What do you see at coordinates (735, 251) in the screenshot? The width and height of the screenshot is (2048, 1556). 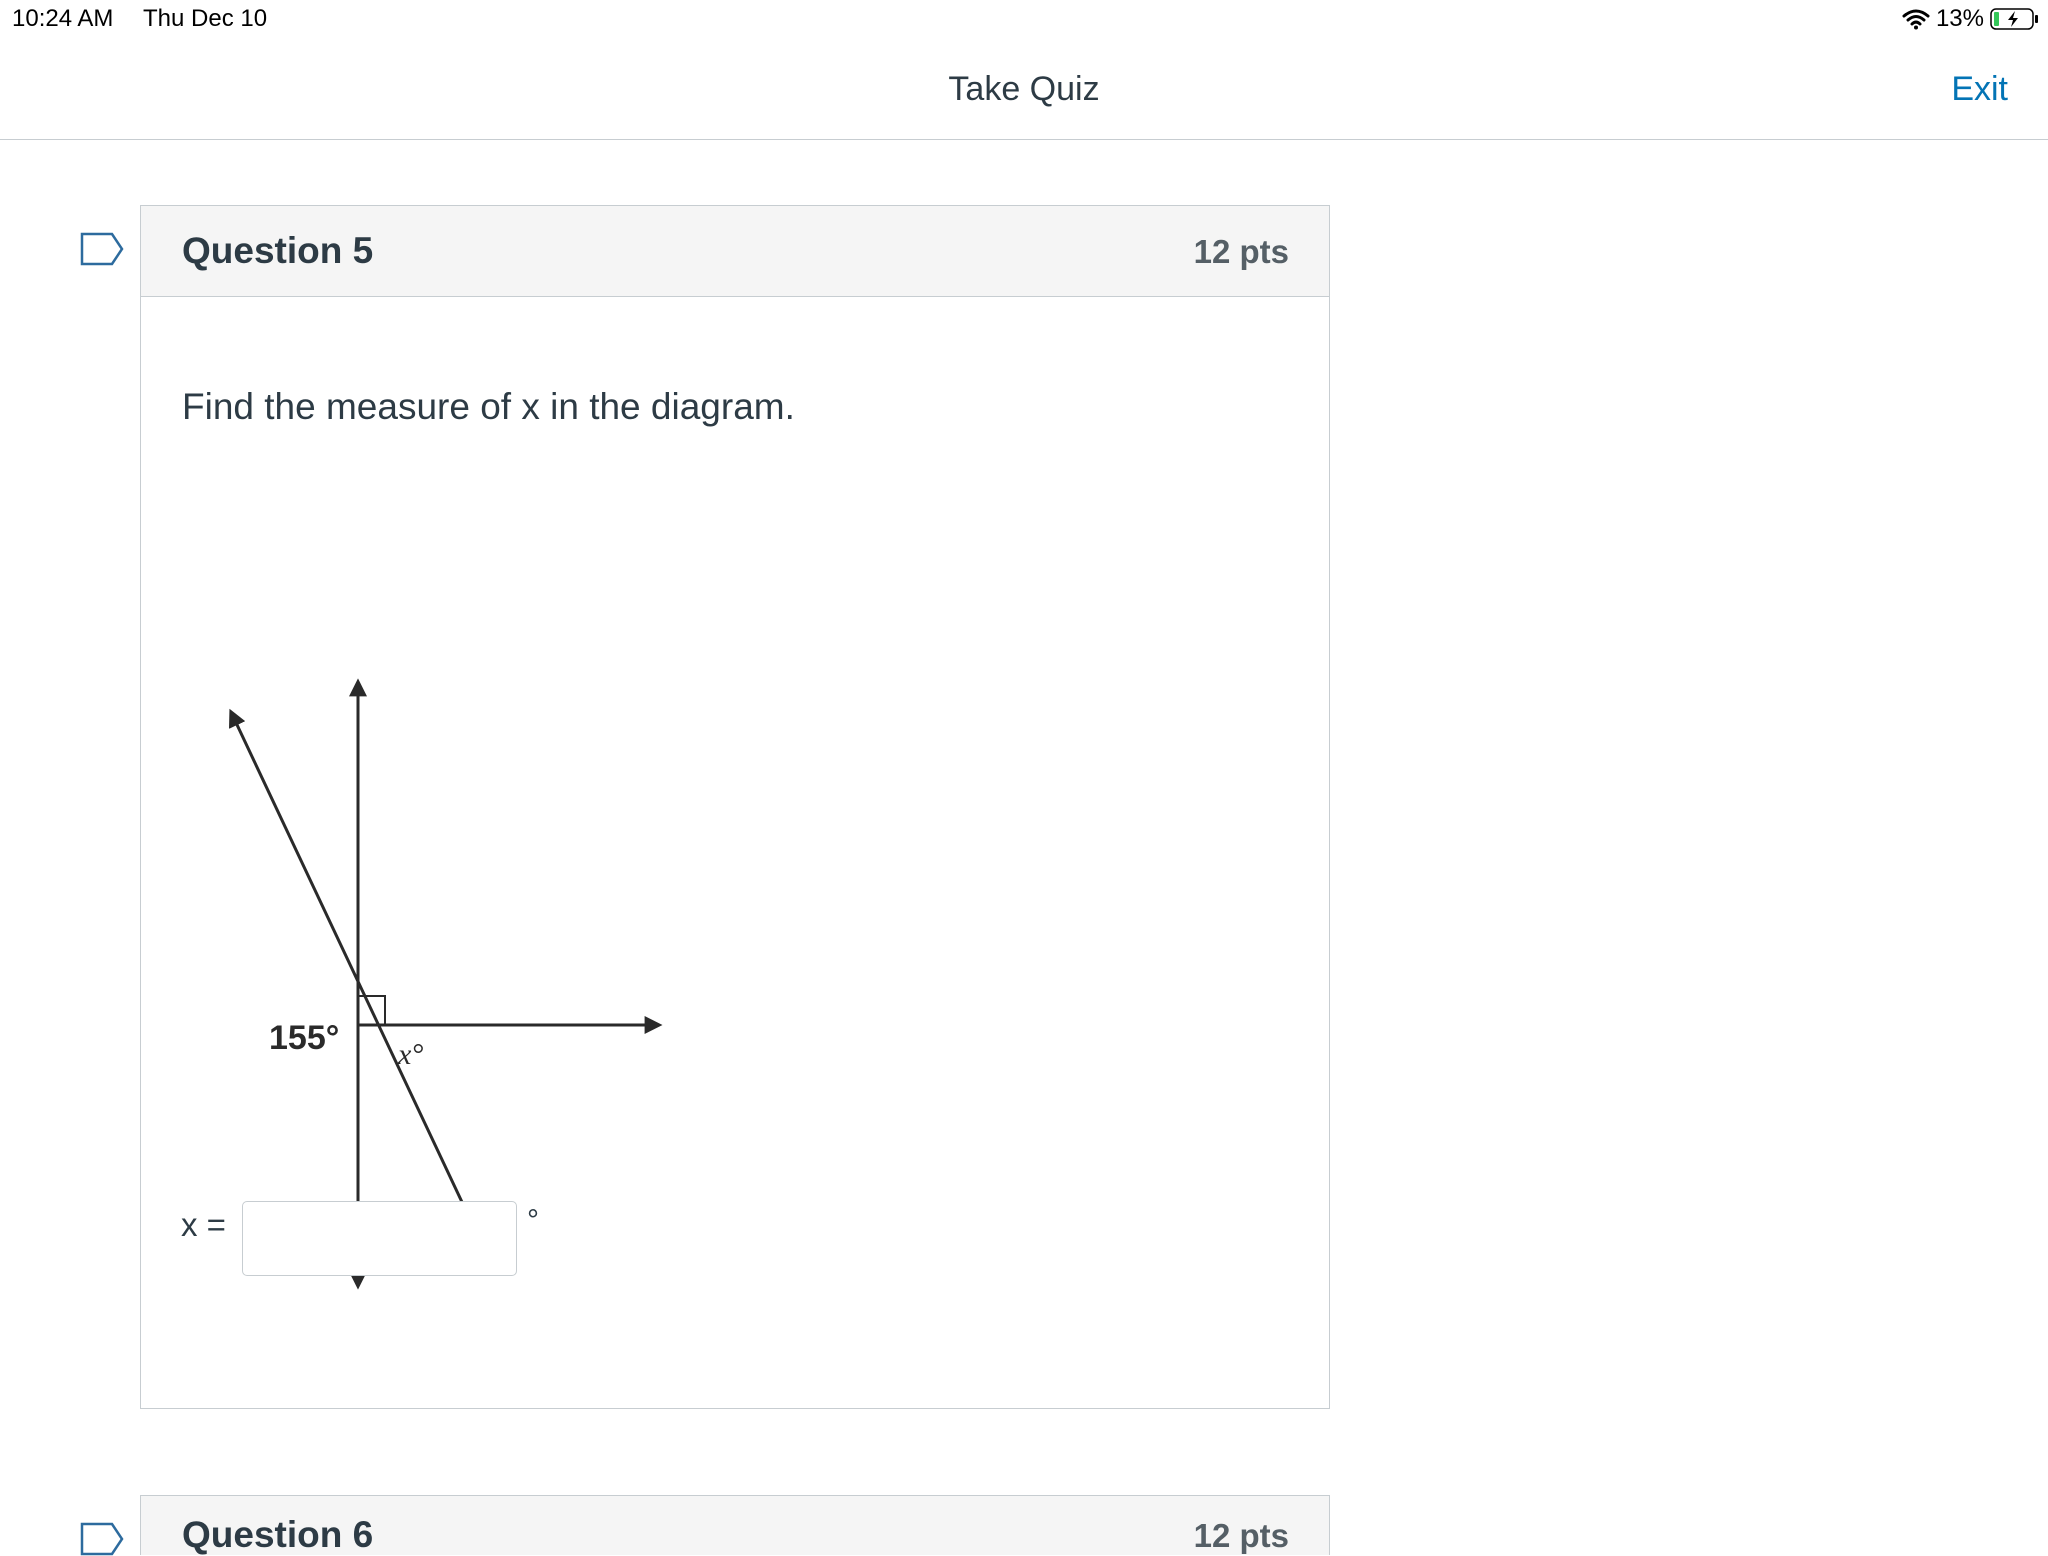 I see `question-header: Question 5 12 pts` at bounding box center [735, 251].